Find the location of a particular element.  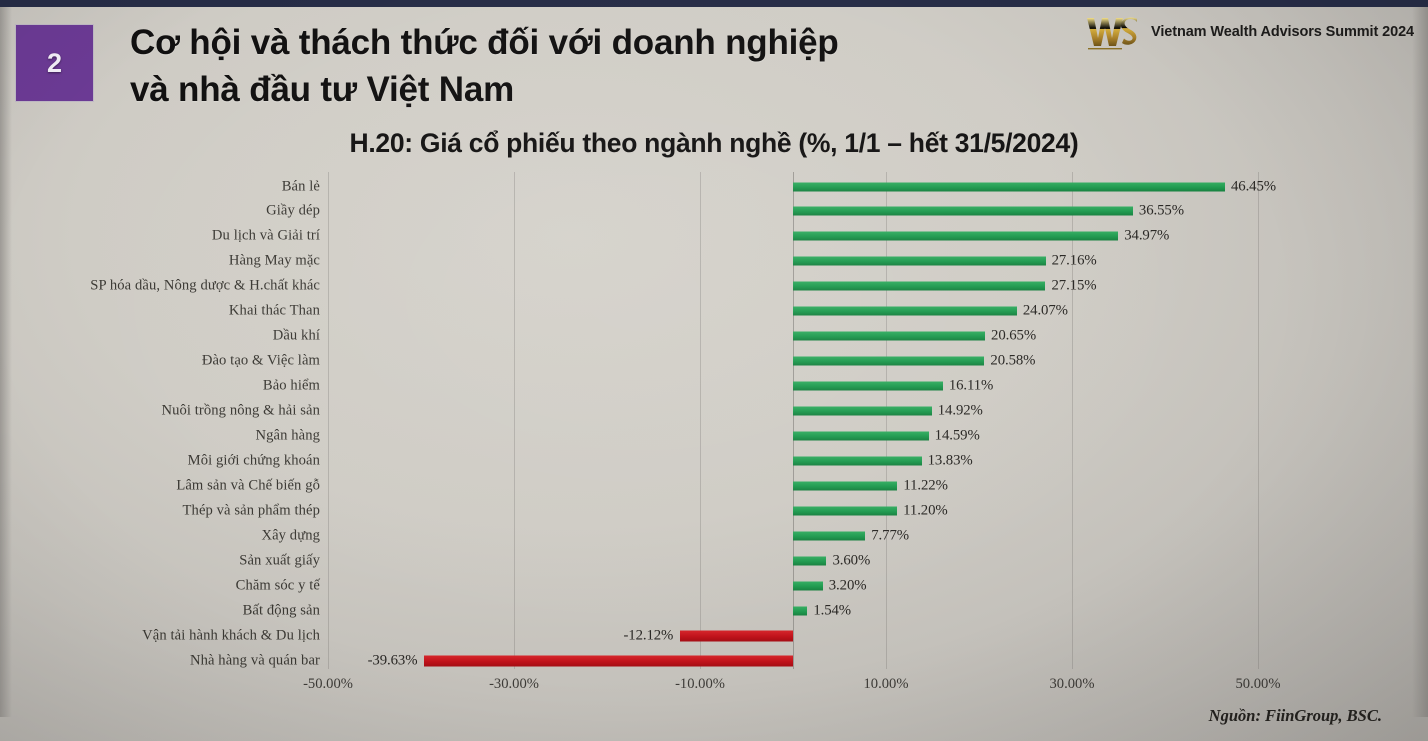

bar-value-label: 46.45% is located at coordinates (1253, 186).